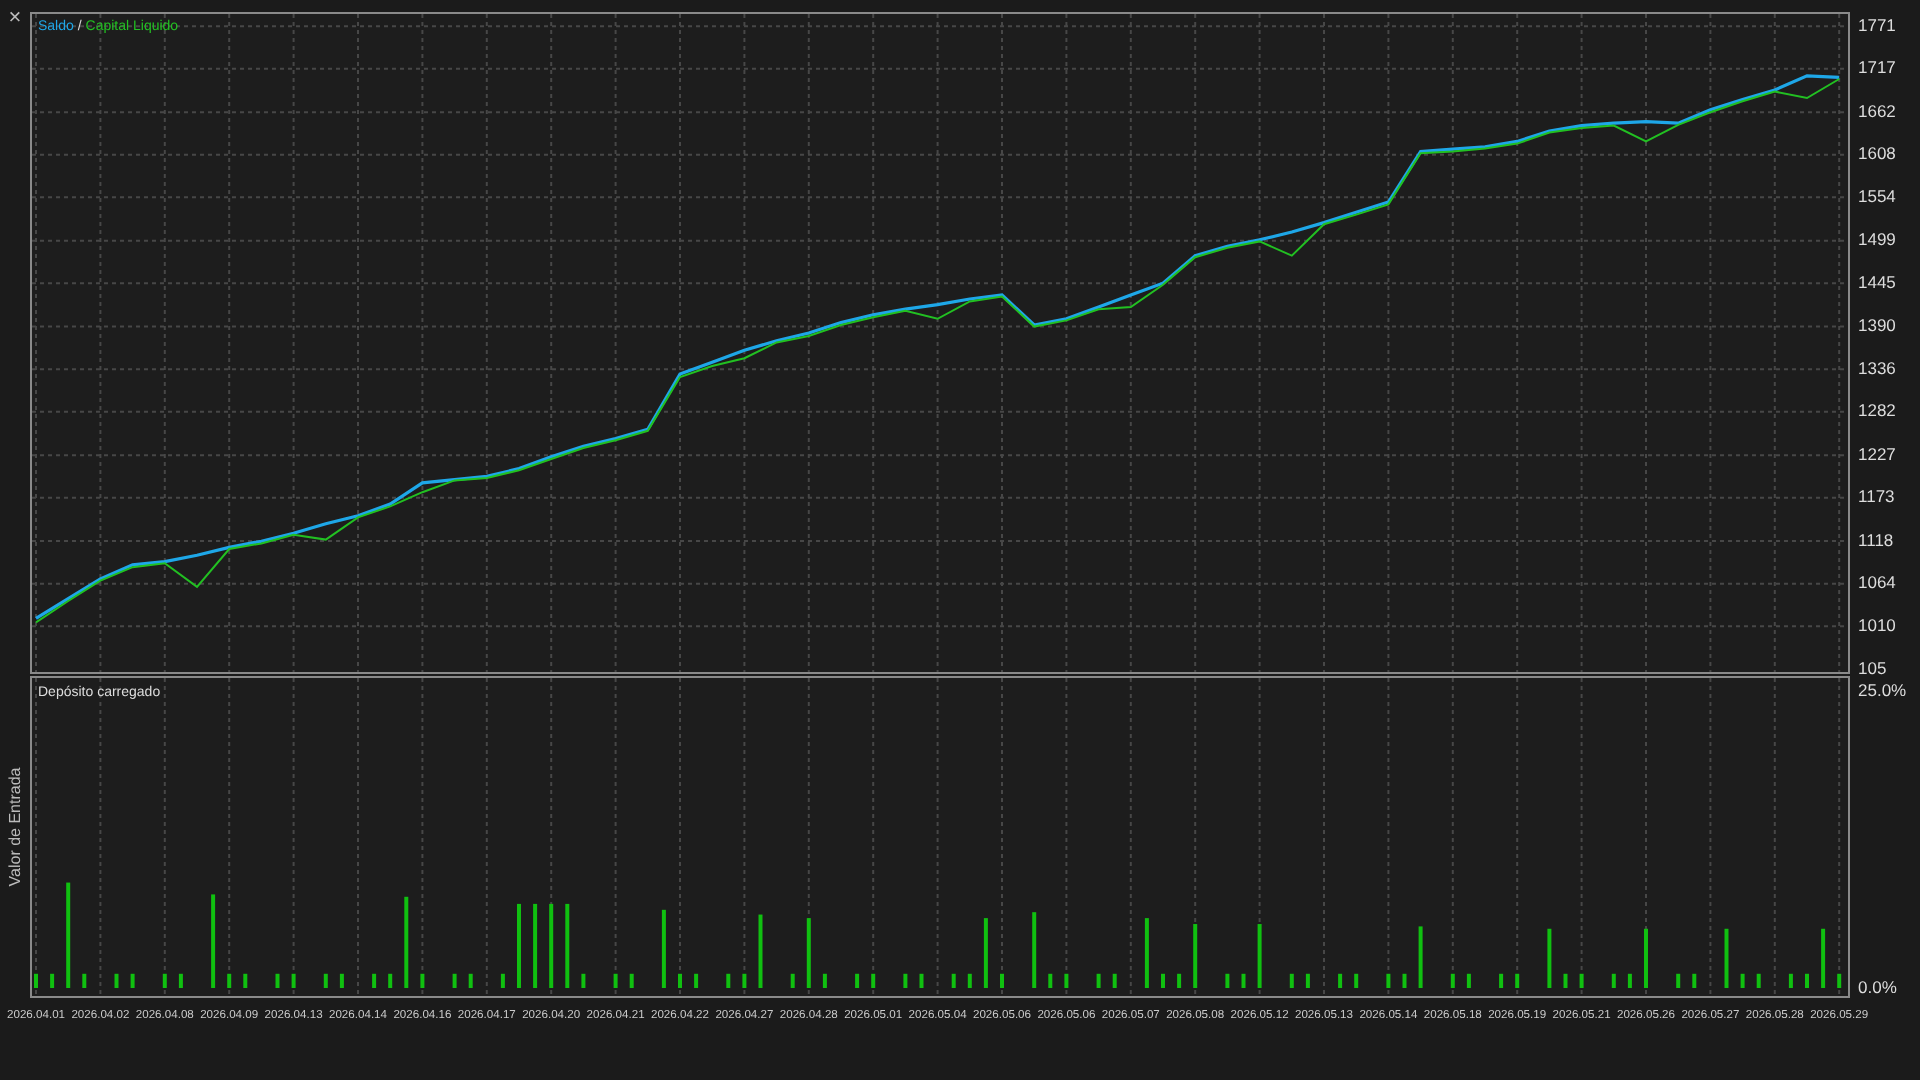 This screenshot has height=1080, width=1920. What do you see at coordinates (1877, 110) in the screenshot?
I see `axis-tick-label: 1662` at bounding box center [1877, 110].